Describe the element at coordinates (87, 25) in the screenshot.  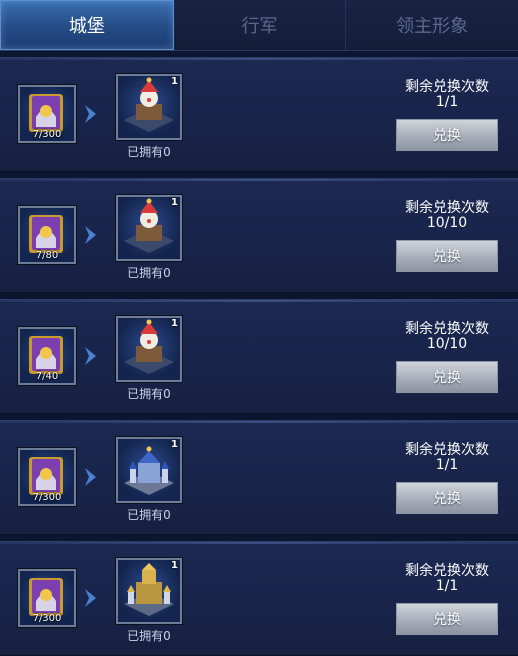
I see `tab-castle: 城堡` at that location.